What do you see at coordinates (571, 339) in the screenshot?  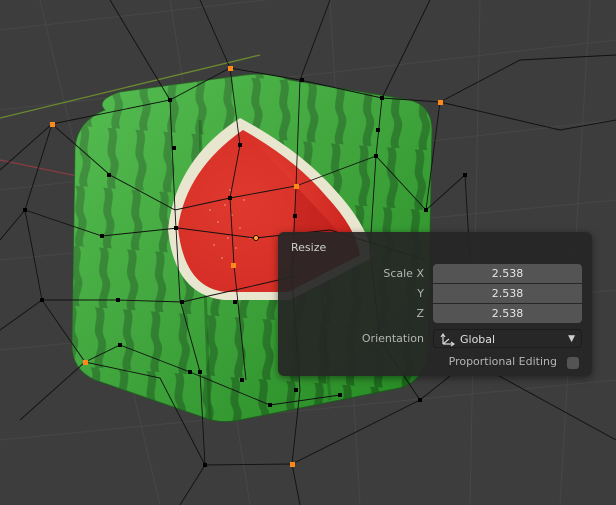 I see `chevron-down-icon: ▼` at bounding box center [571, 339].